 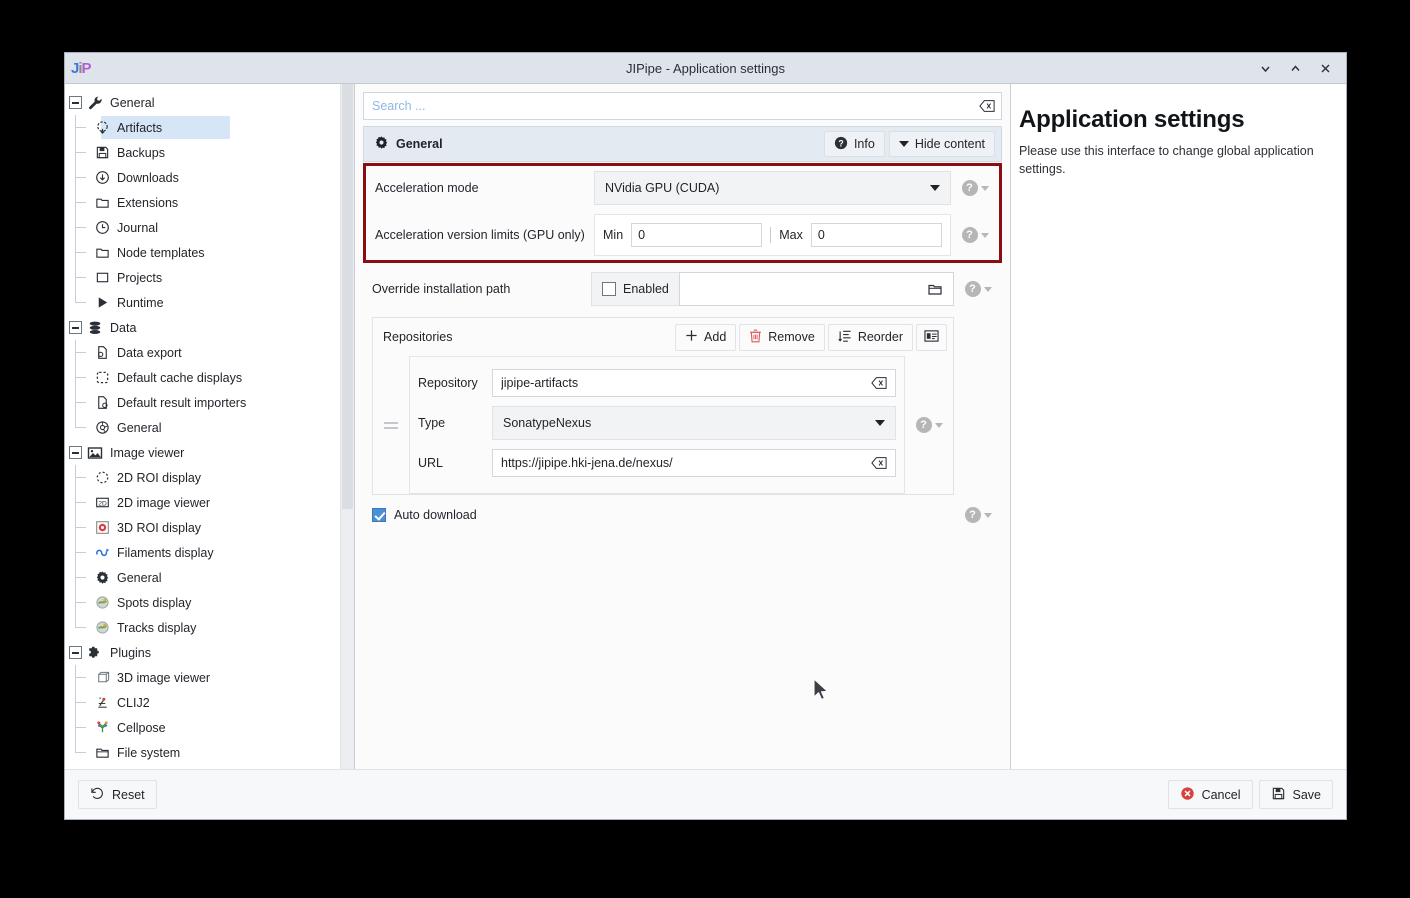 I want to click on database-icon, so click(x=95, y=328).